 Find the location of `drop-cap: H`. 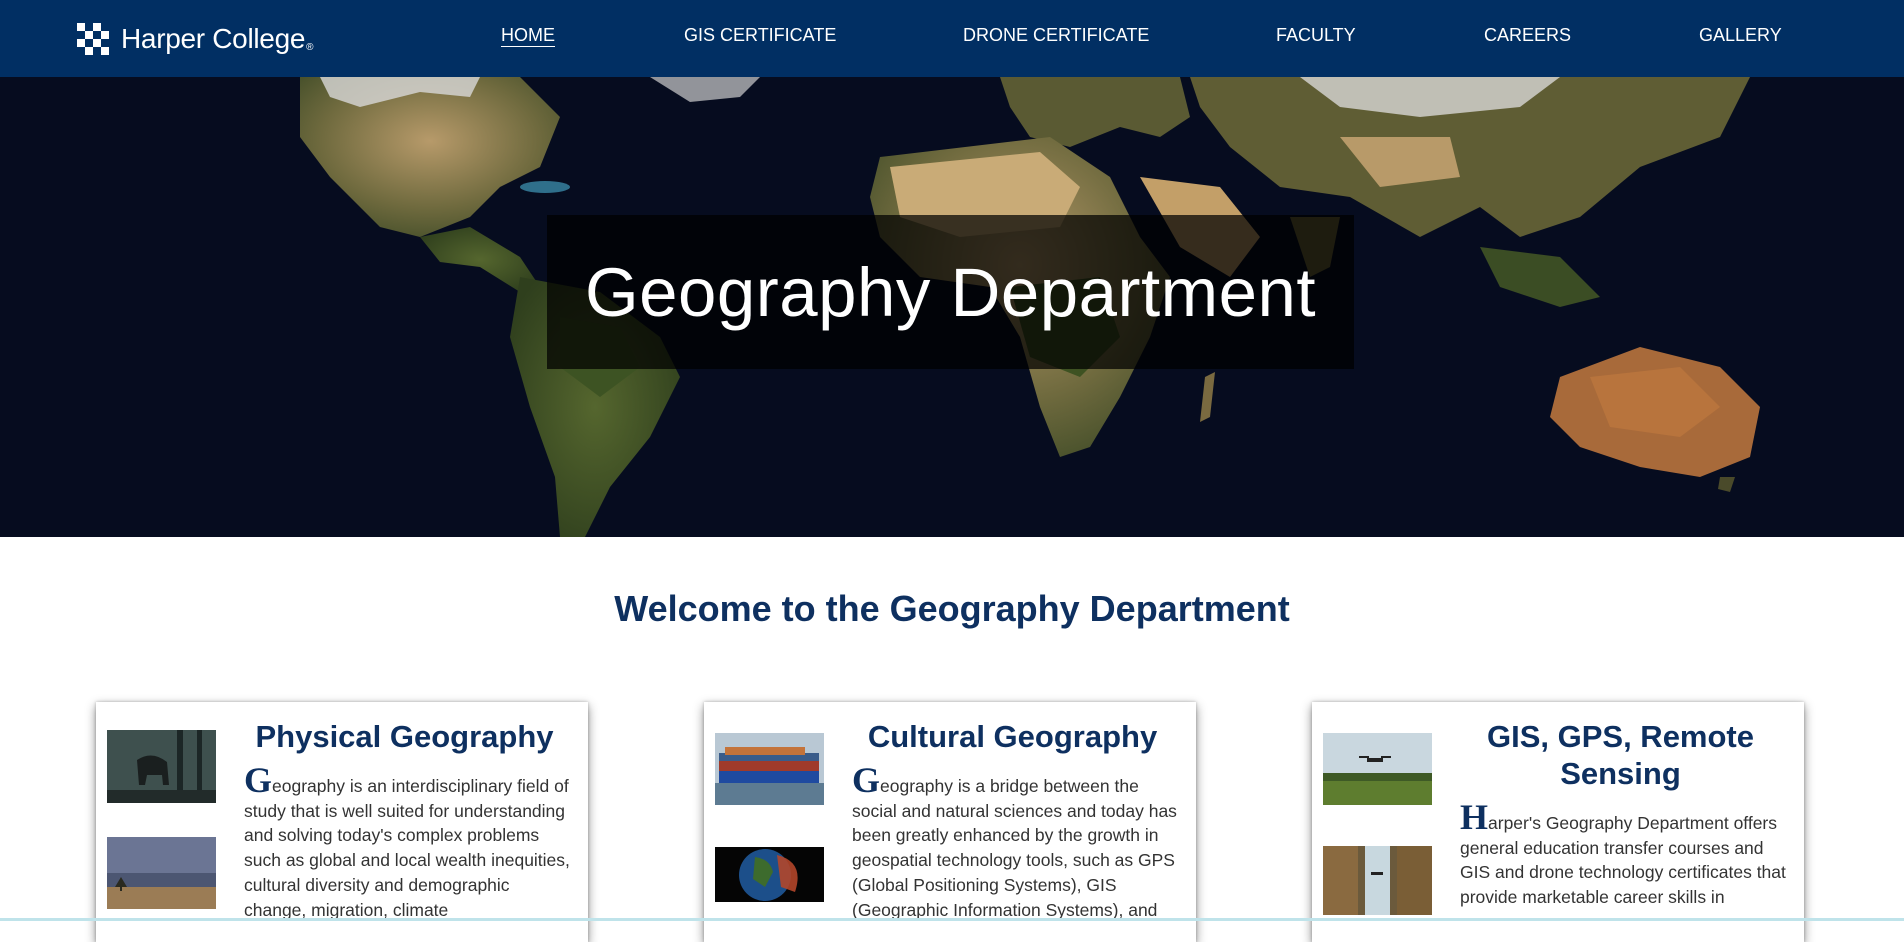

drop-cap: H is located at coordinates (1474, 817).